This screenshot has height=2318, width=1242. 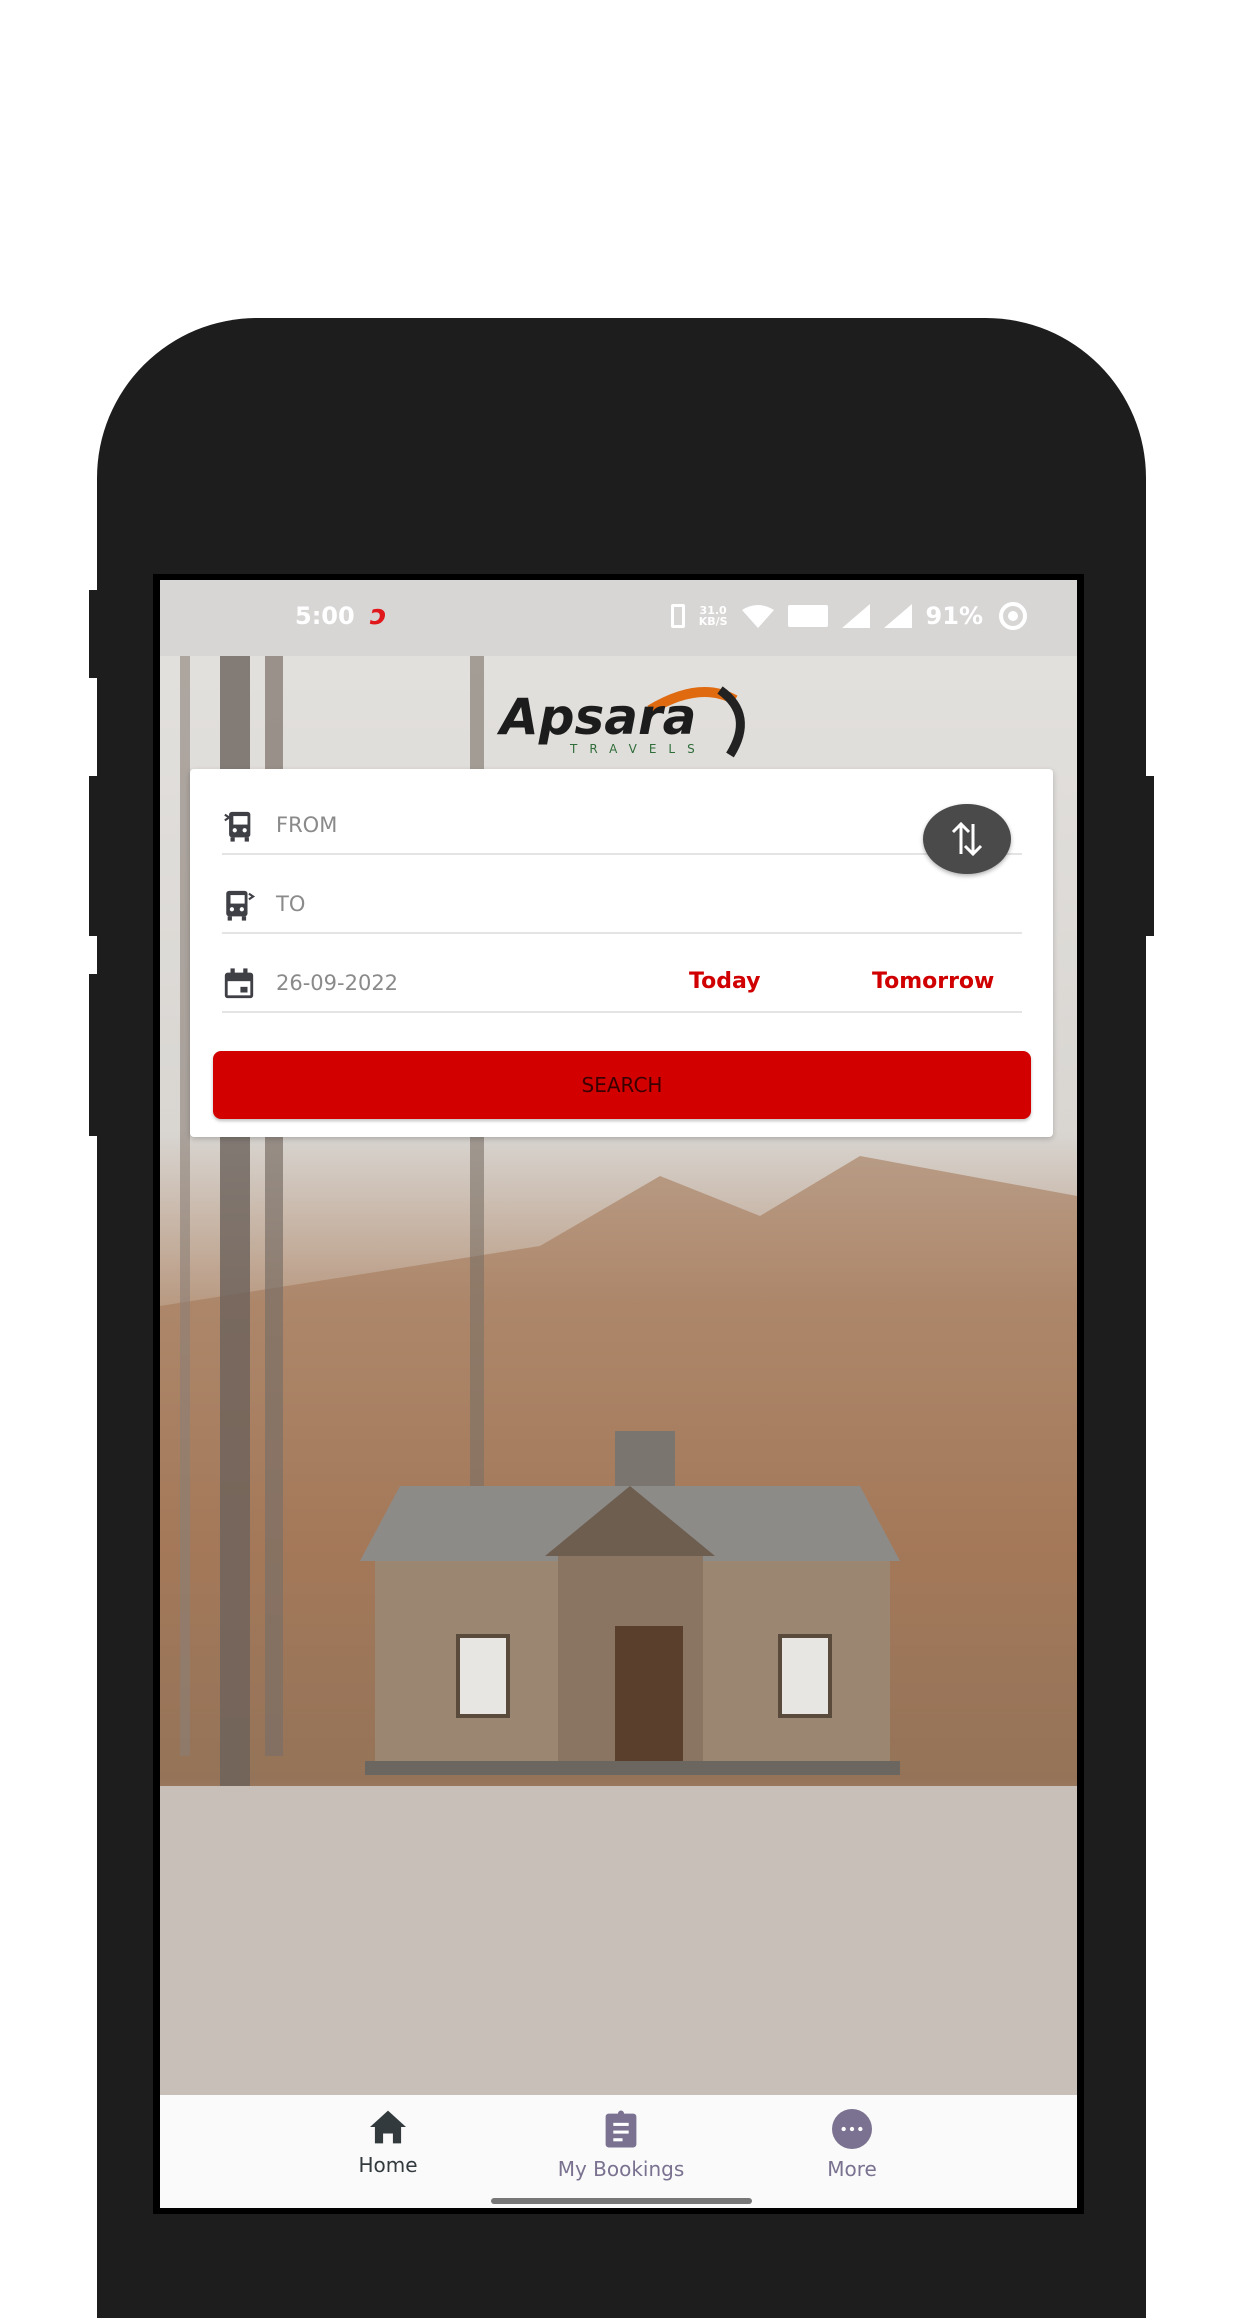 What do you see at coordinates (388, 2165) in the screenshot?
I see `nav-label: Home` at bounding box center [388, 2165].